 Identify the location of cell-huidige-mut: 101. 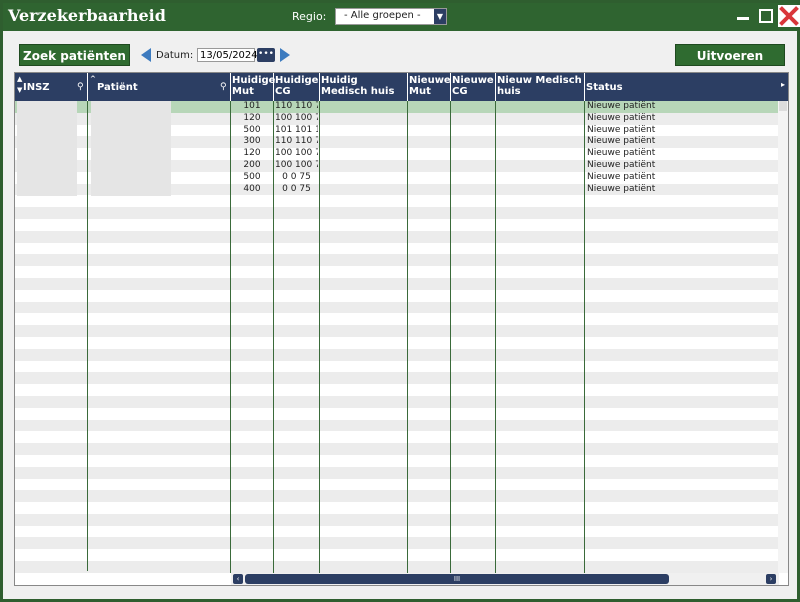
(252, 106).